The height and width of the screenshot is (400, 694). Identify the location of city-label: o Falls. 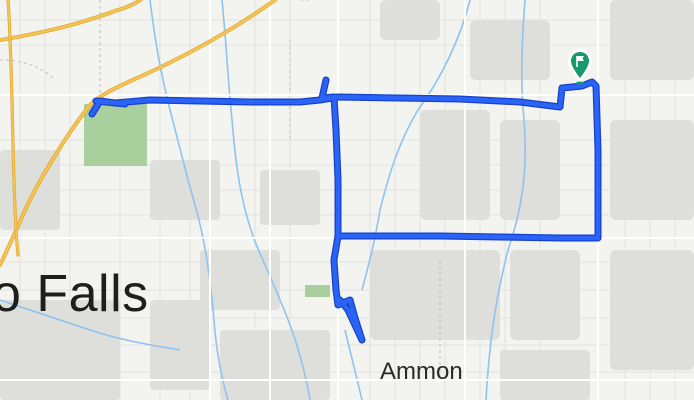
(74, 294).